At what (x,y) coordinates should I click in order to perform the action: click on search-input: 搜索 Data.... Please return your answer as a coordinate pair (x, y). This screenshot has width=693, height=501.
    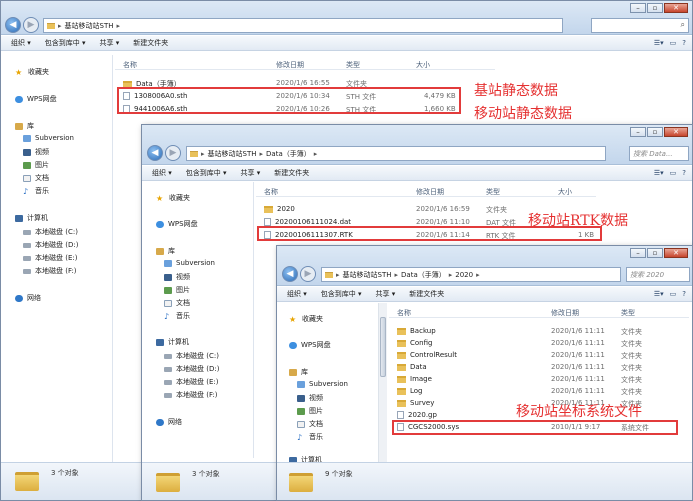
    Looking at the image, I should click on (659, 153).